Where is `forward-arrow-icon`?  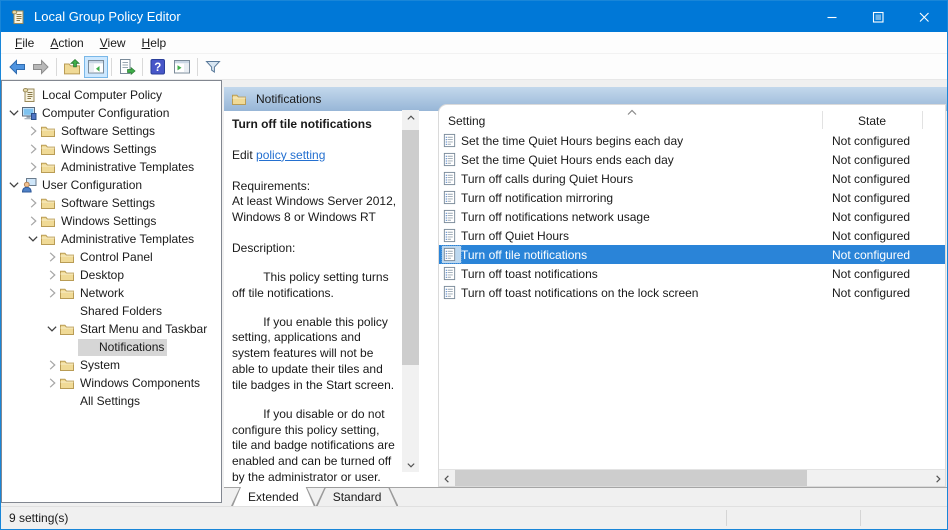 forward-arrow-icon is located at coordinates (41, 66).